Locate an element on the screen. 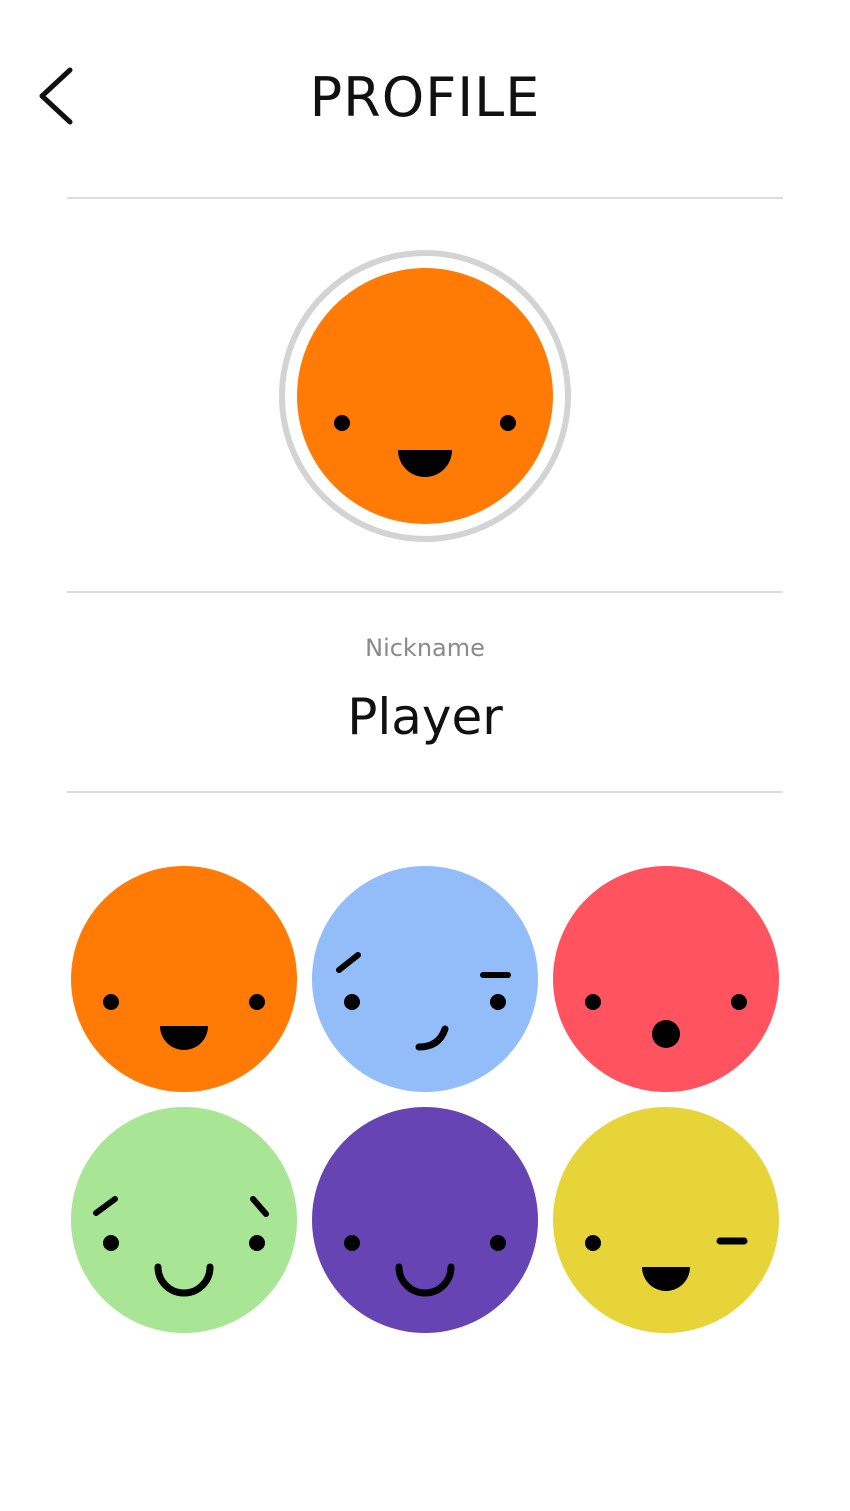  avatar-option-red is located at coordinates (666, 979).